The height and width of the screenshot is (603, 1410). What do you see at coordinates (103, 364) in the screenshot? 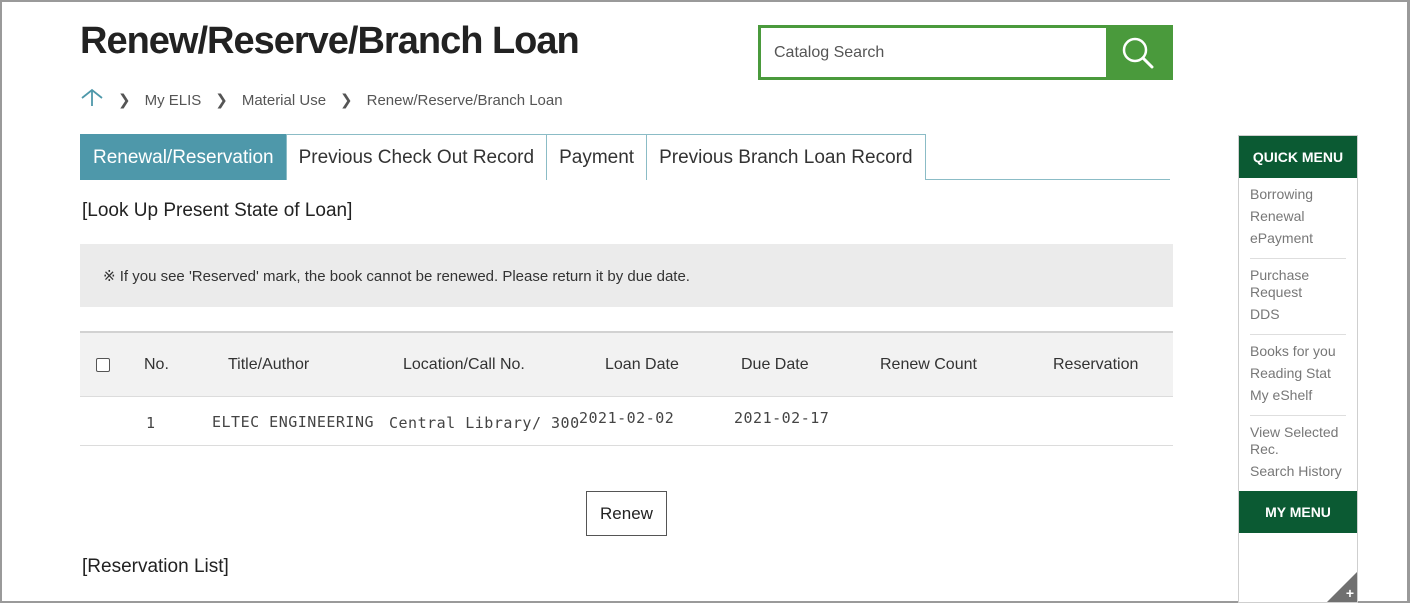
I see `select-all-checkbox` at bounding box center [103, 364].